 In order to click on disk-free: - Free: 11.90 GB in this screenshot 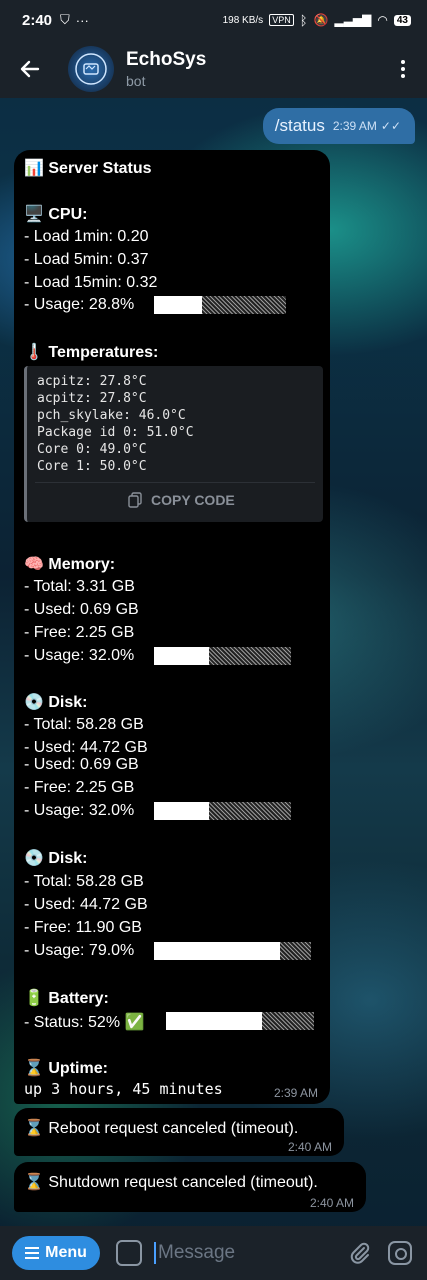, I will do `click(83, 927)`.